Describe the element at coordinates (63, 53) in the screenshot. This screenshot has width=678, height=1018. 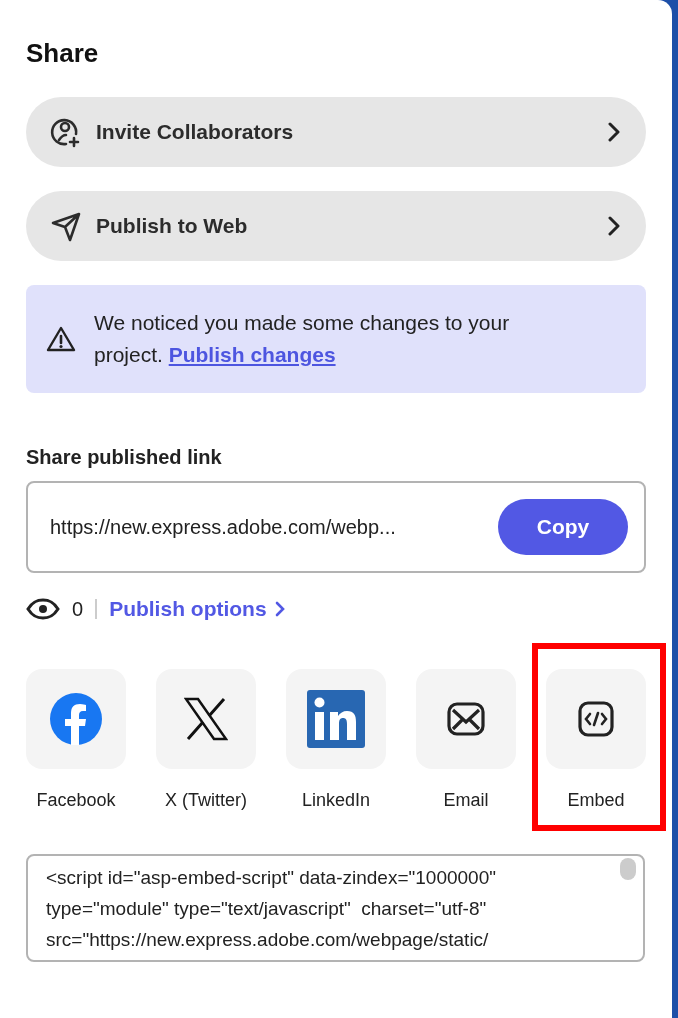
I see `dialog-title: Share` at that location.